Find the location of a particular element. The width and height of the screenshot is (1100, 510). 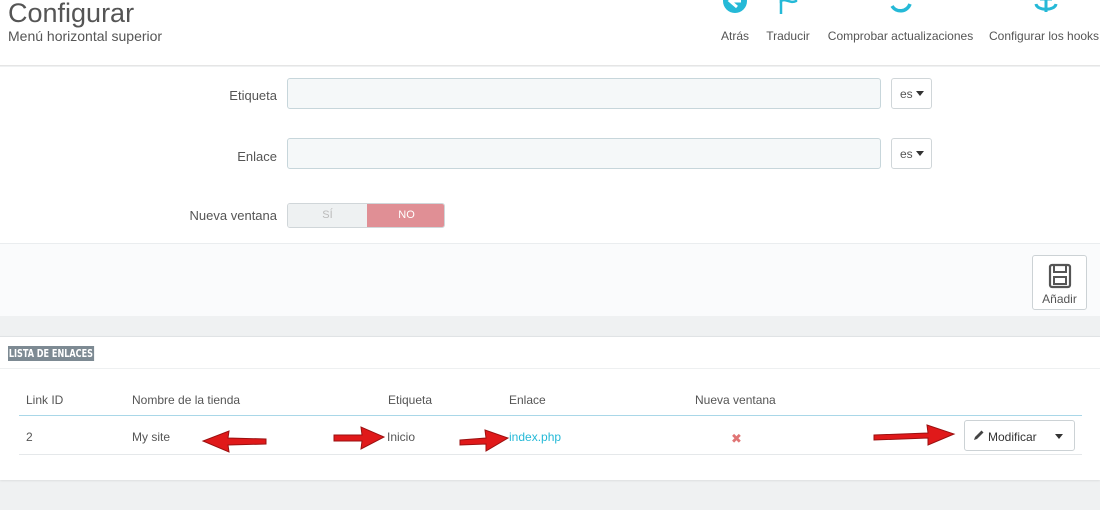

column-header-link-id: Link ID is located at coordinates (45, 400).